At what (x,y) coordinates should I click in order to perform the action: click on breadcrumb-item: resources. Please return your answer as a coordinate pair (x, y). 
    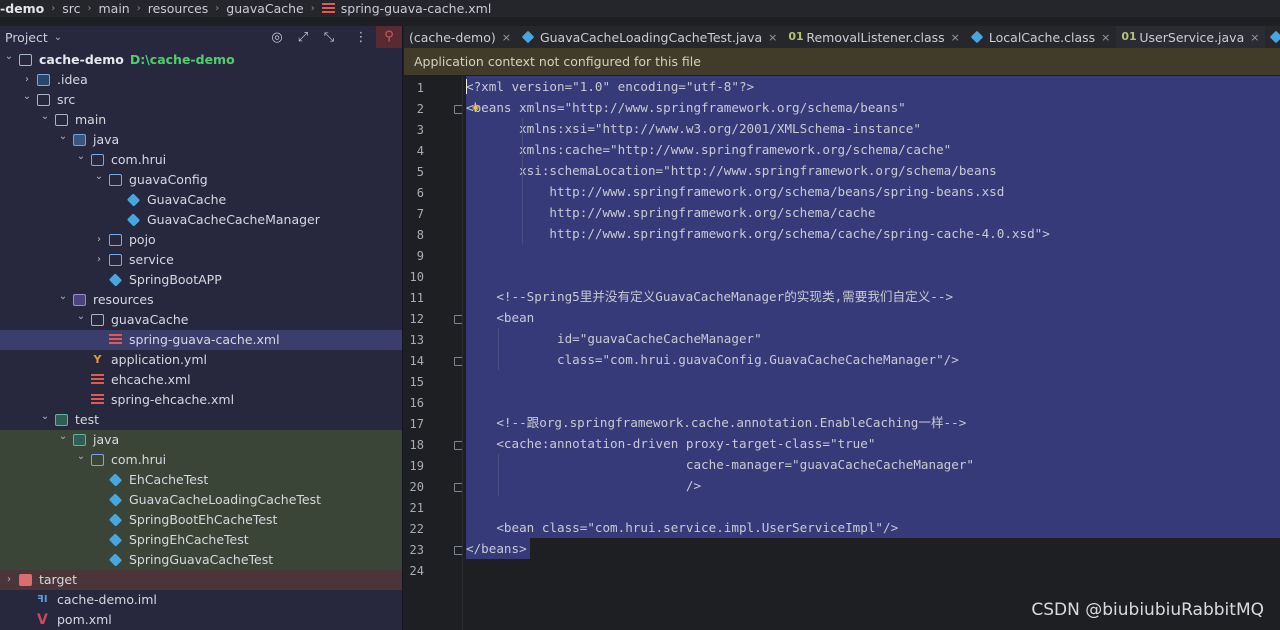
    Looking at the image, I should click on (178, 8).